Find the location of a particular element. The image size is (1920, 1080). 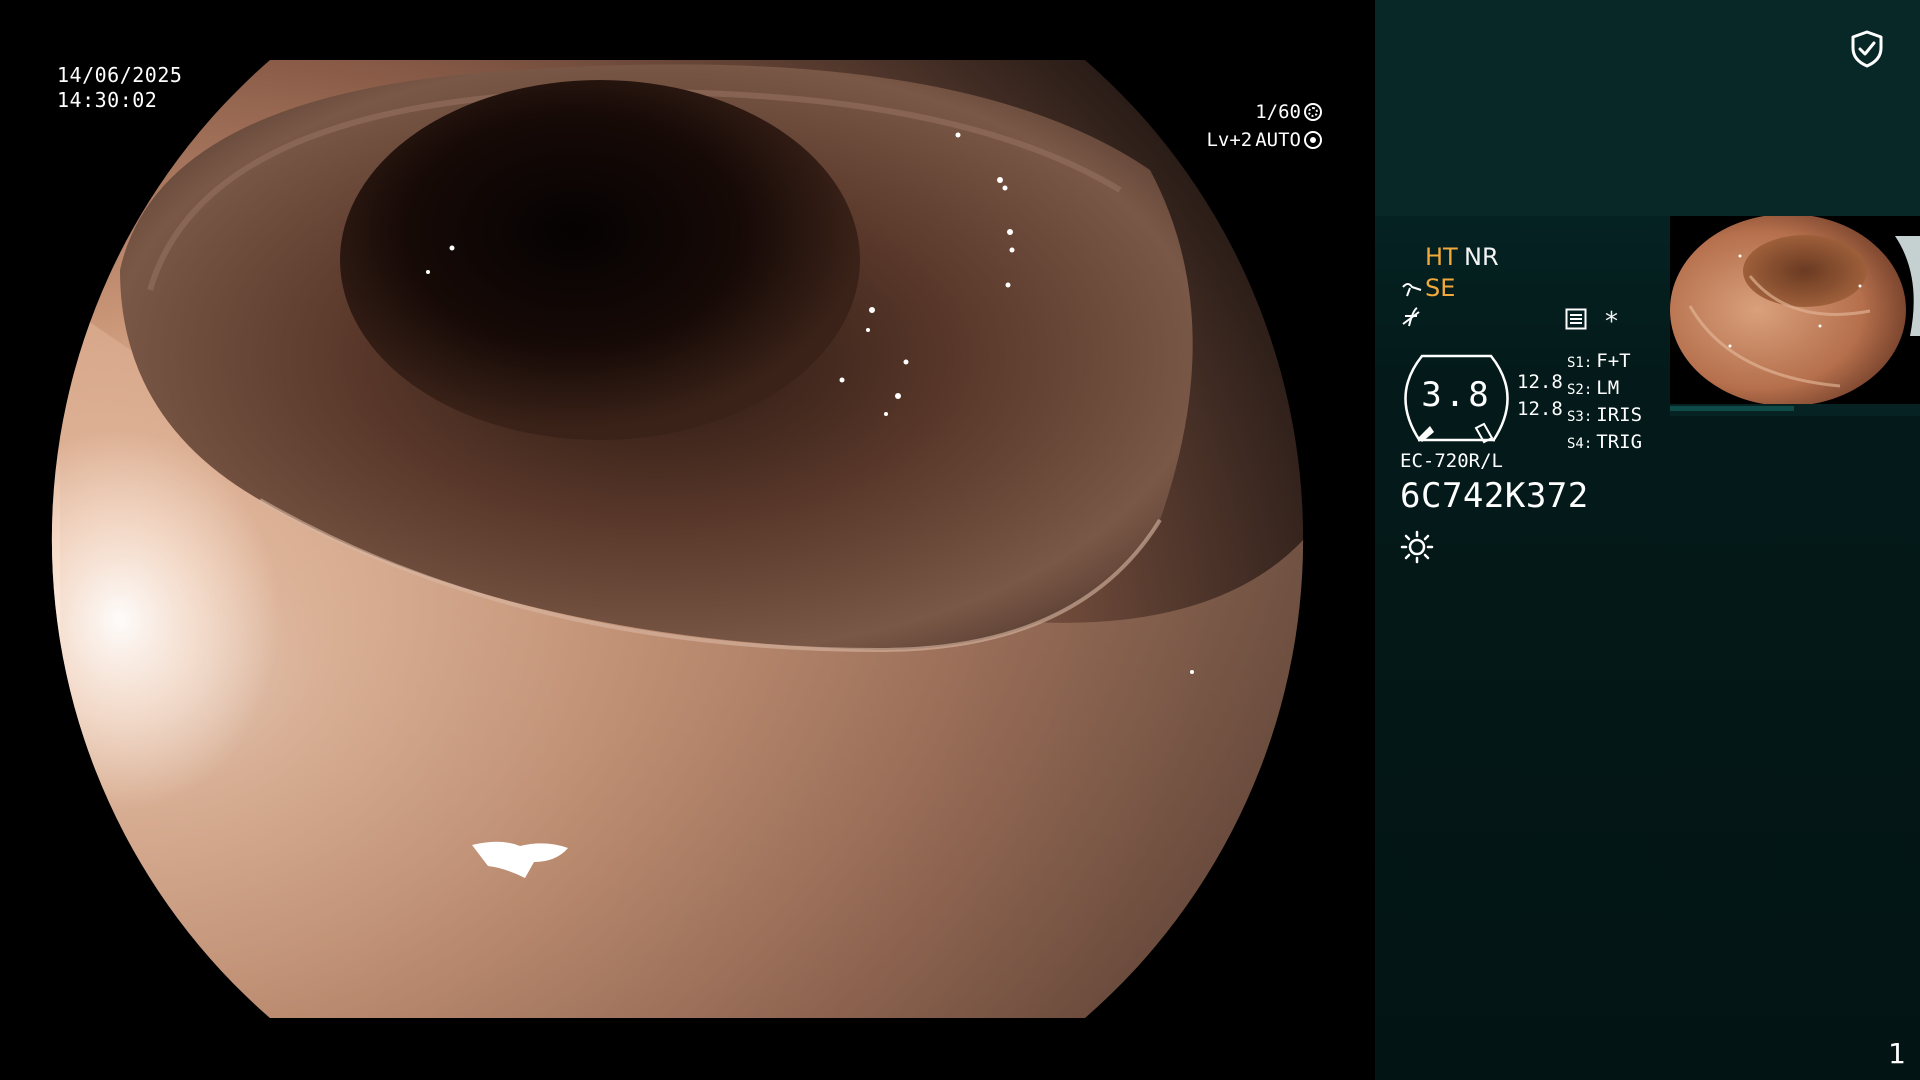

light-sun-icon is located at coordinates (1417, 547).